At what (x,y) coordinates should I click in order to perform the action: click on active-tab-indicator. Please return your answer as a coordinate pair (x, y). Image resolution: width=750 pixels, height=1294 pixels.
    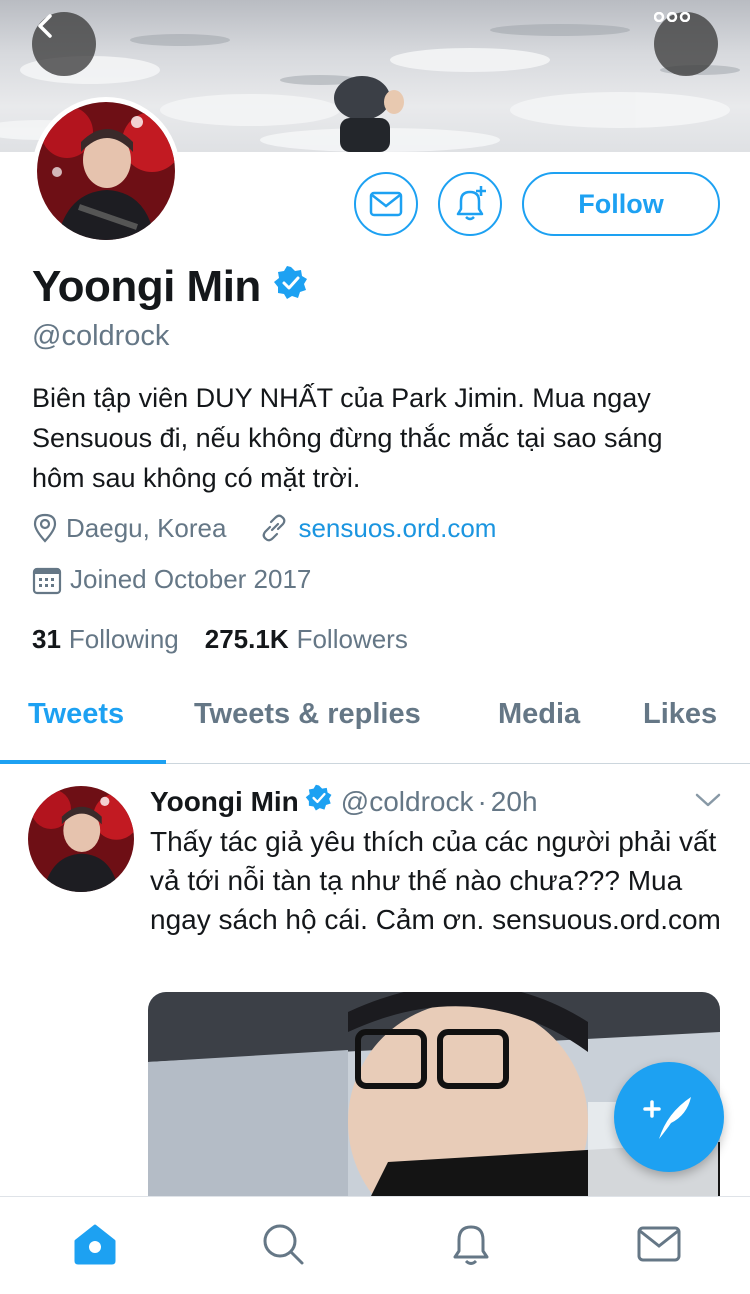
    Looking at the image, I should click on (83, 762).